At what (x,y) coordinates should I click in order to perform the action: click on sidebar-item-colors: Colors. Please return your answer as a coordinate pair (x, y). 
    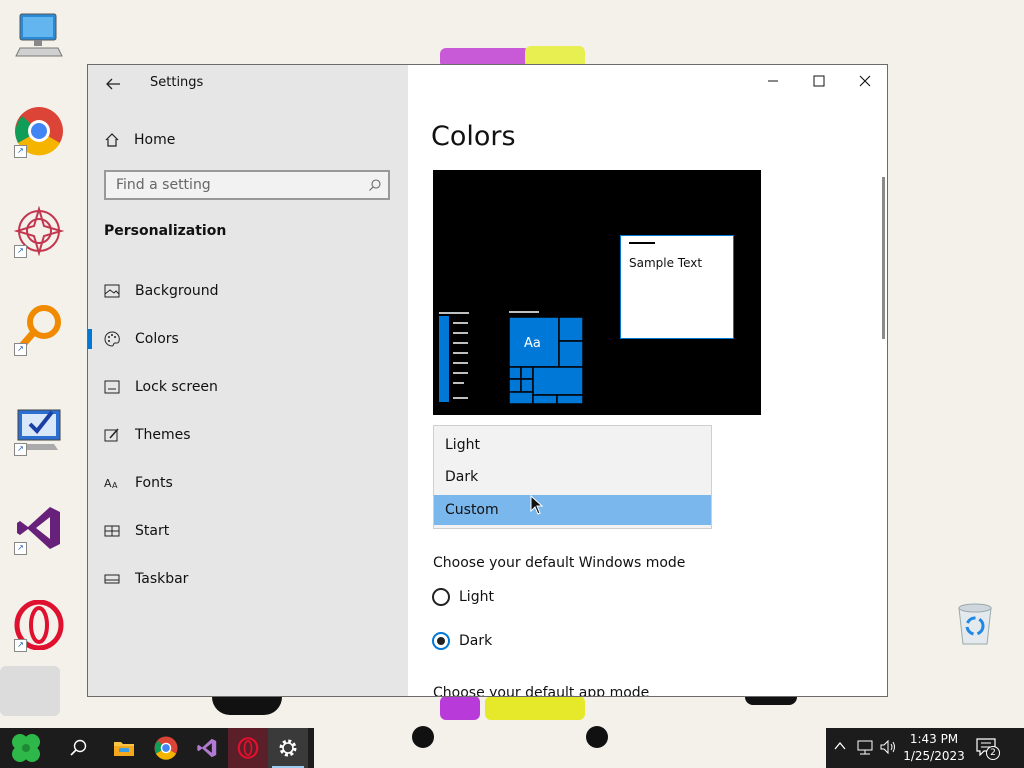
    Looking at the image, I should click on (248, 339).